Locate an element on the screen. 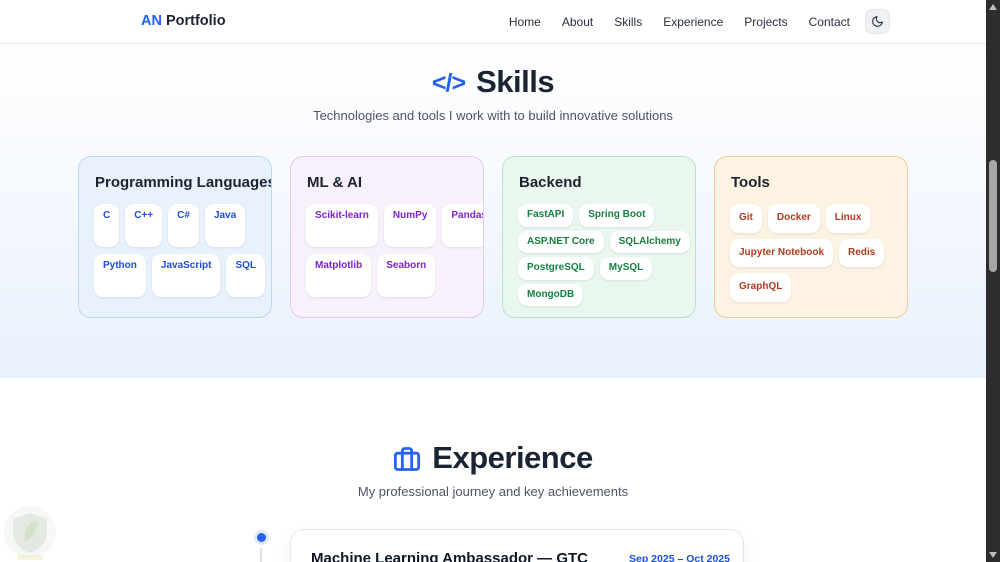 The height and width of the screenshot is (562, 1000). skill-chip-sql: SQL is located at coordinates (246, 275).